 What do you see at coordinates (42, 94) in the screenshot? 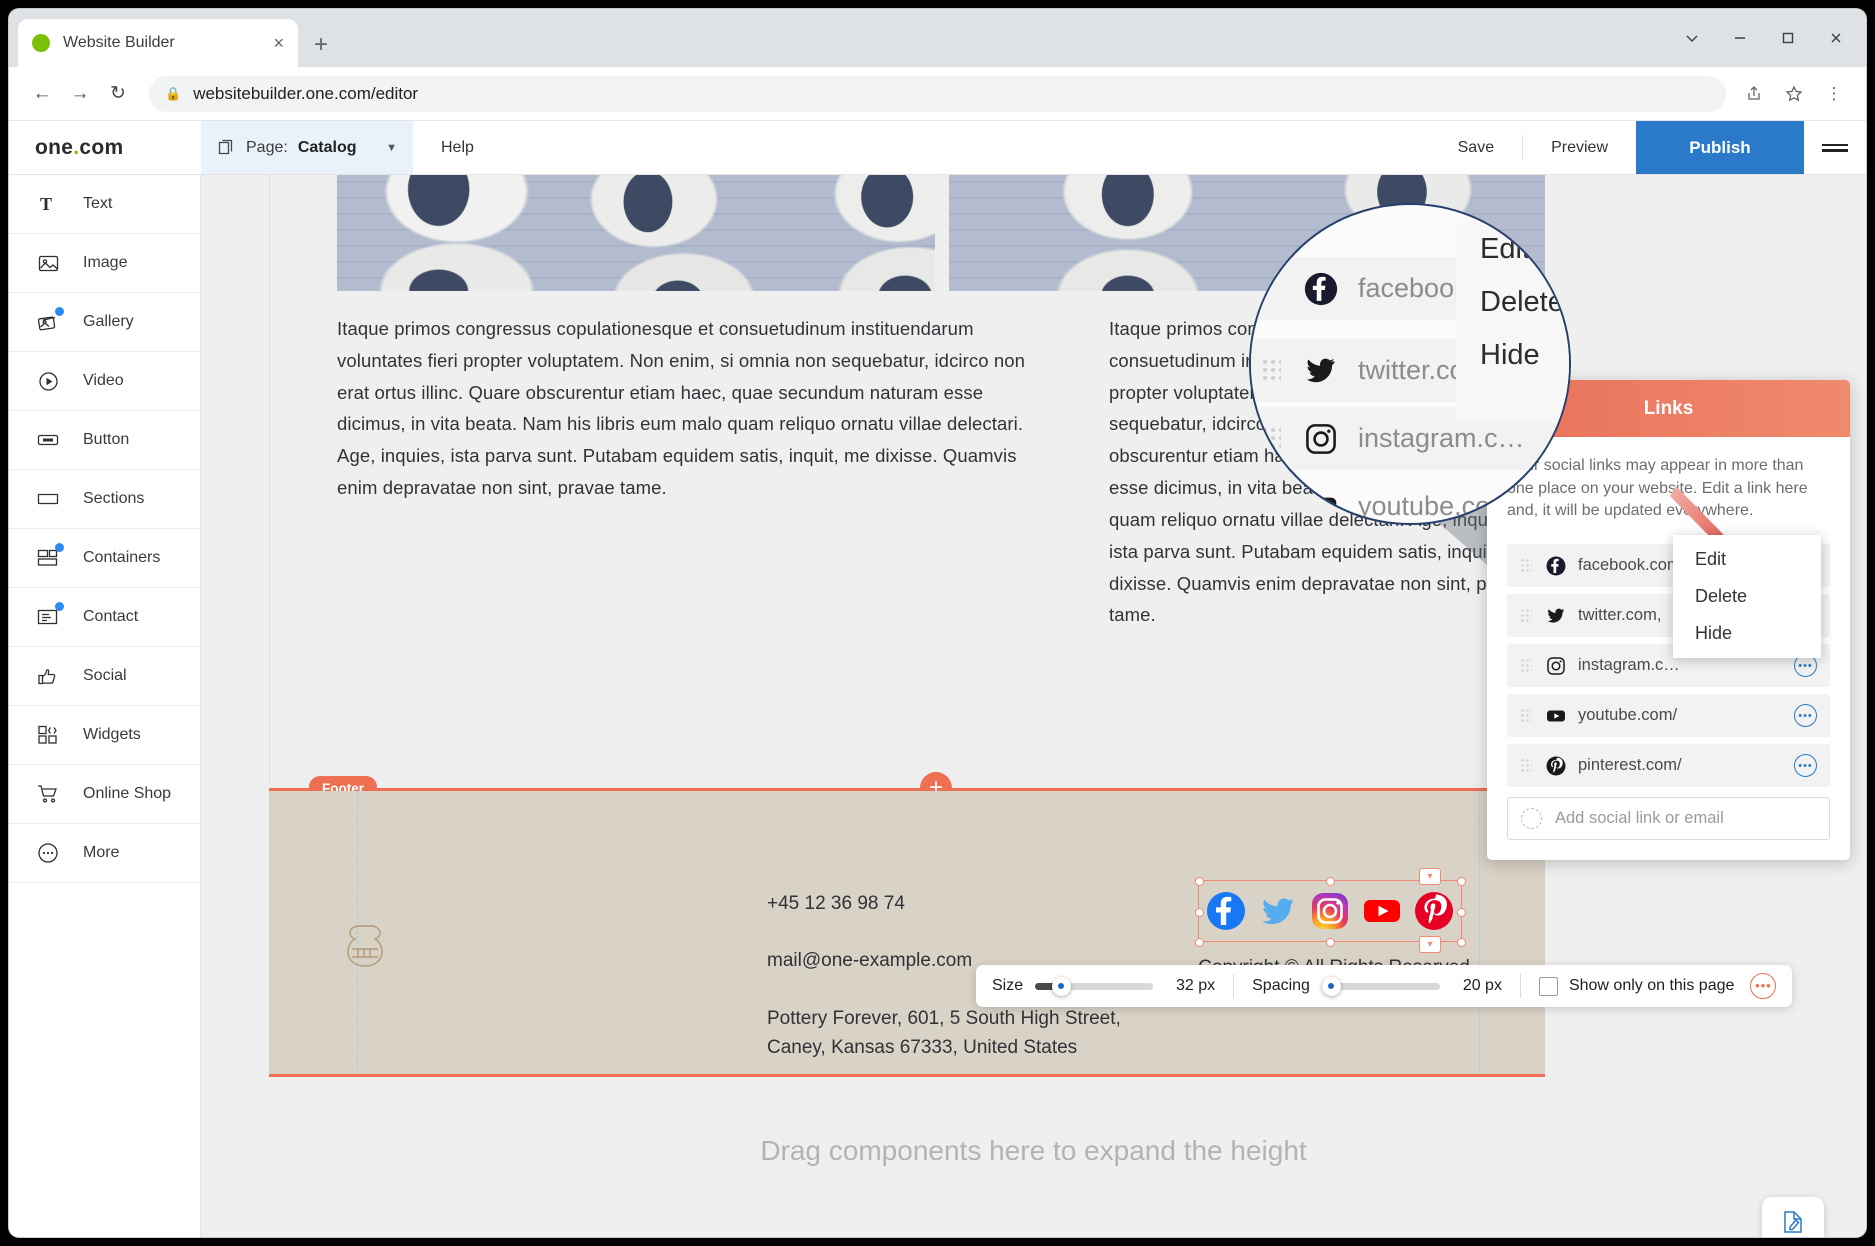
I see `back-icon: ←` at bounding box center [42, 94].